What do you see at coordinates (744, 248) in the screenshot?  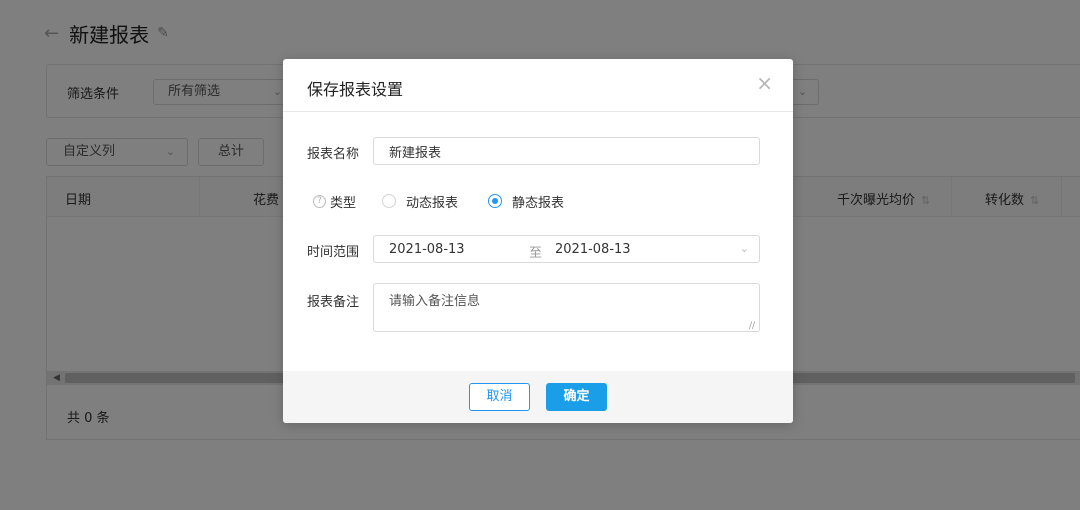 I see `chevron-down-icon: ⌄` at bounding box center [744, 248].